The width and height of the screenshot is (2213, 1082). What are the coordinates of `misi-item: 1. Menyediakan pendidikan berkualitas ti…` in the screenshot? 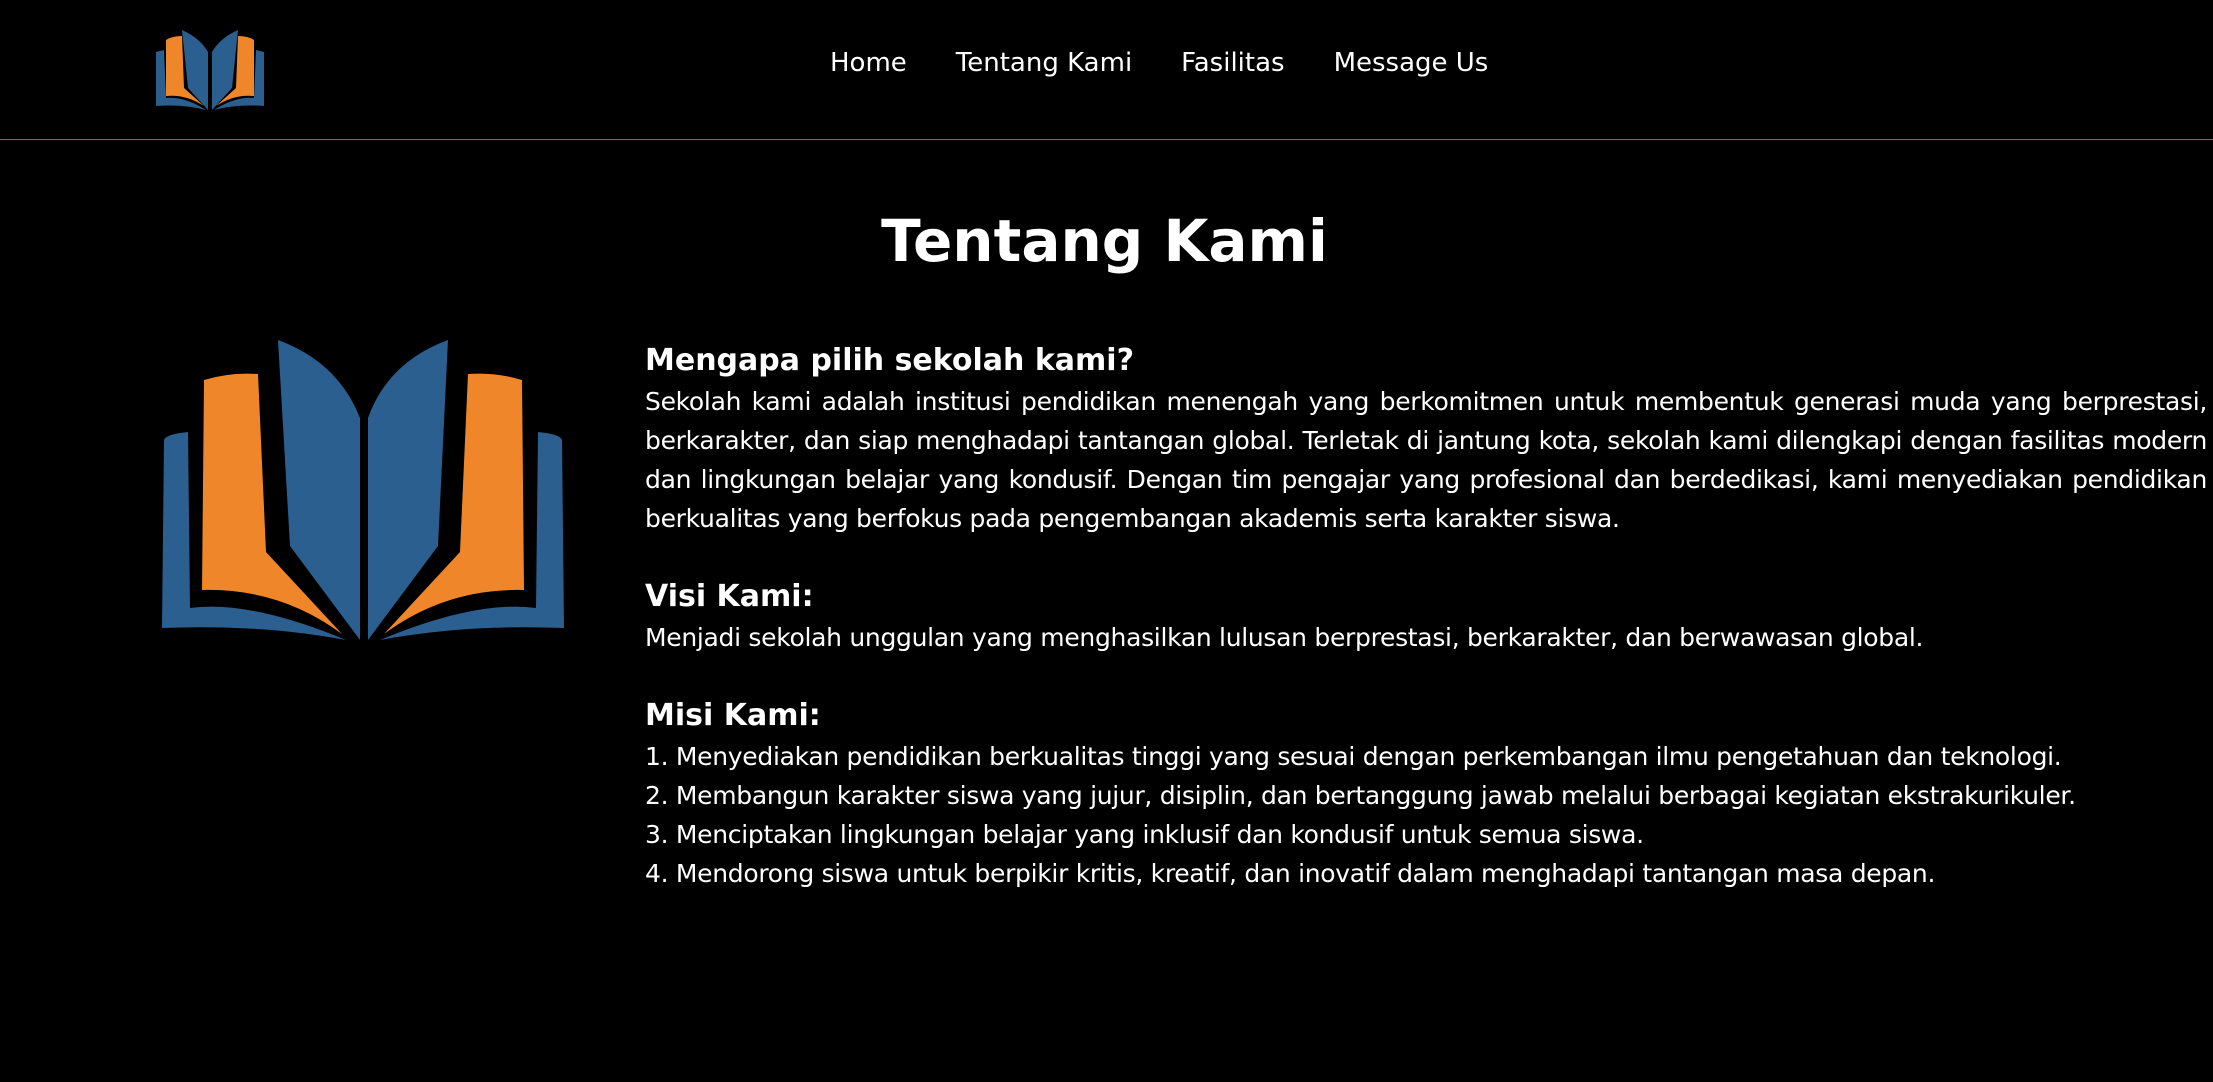 It's located at (1353, 756).